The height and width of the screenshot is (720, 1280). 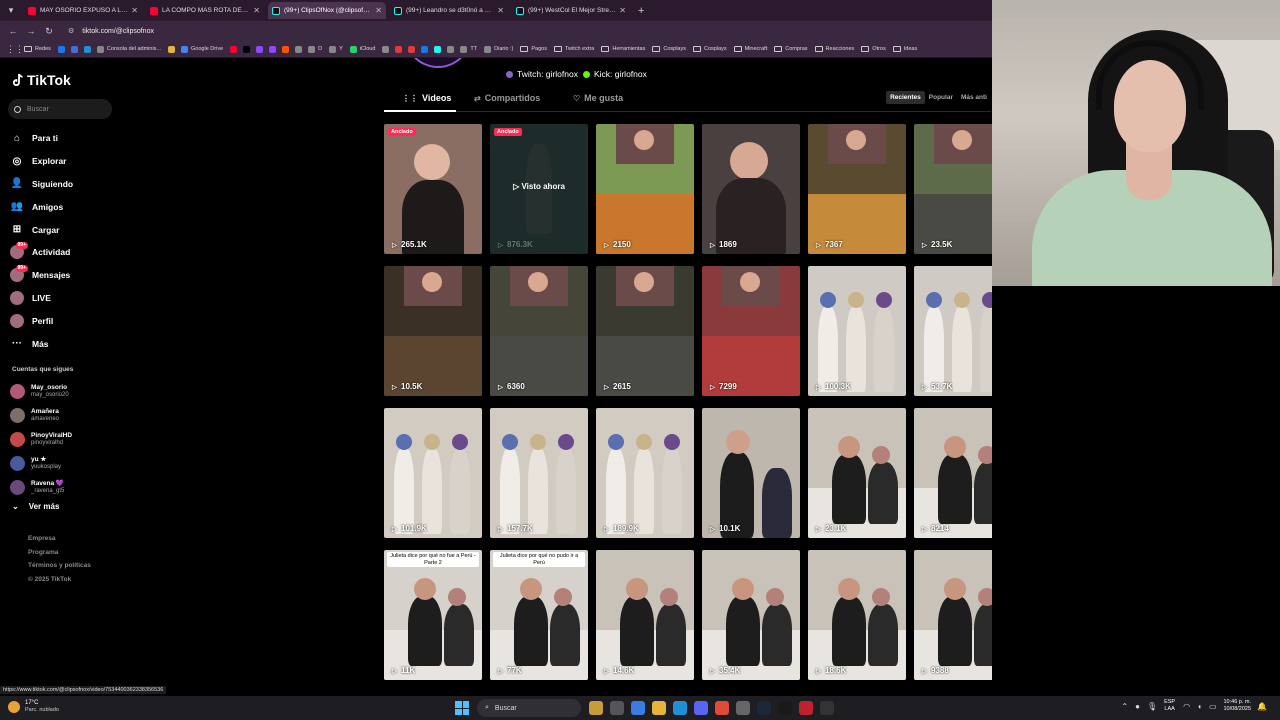 What do you see at coordinates (1262, 706) in the screenshot?
I see `notifications-icon: 🔔` at bounding box center [1262, 706].